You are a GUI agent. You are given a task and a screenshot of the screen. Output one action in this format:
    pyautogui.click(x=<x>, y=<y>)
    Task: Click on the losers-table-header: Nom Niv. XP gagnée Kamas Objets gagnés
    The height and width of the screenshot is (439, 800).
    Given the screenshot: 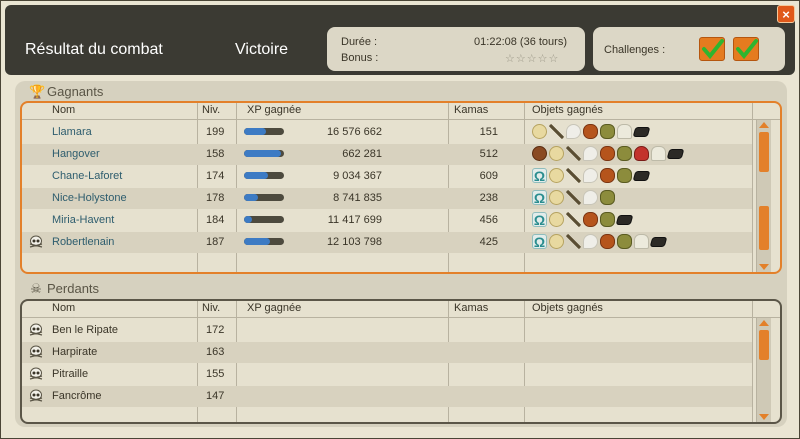 What is the action you would take?
    pyautogui.click(x=401, y=309)
    